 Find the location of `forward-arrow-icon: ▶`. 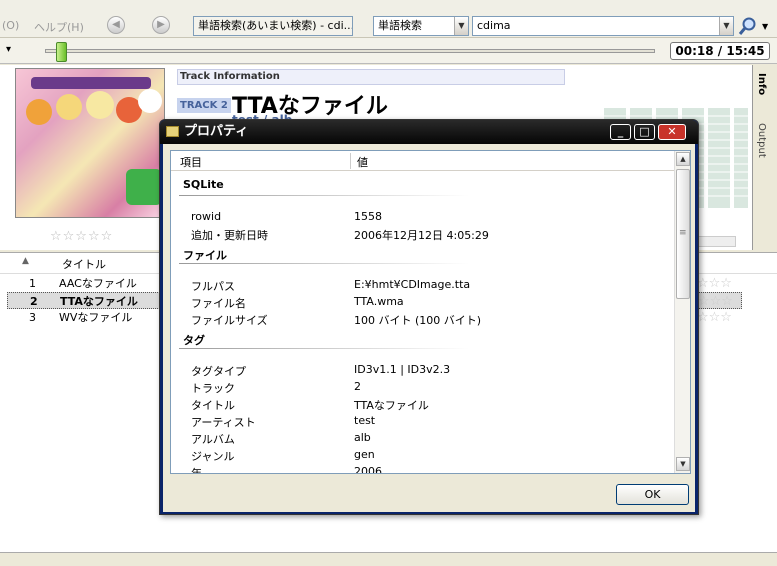

forward-arrow-icon: ▶ is located at coordinates (161, 24).